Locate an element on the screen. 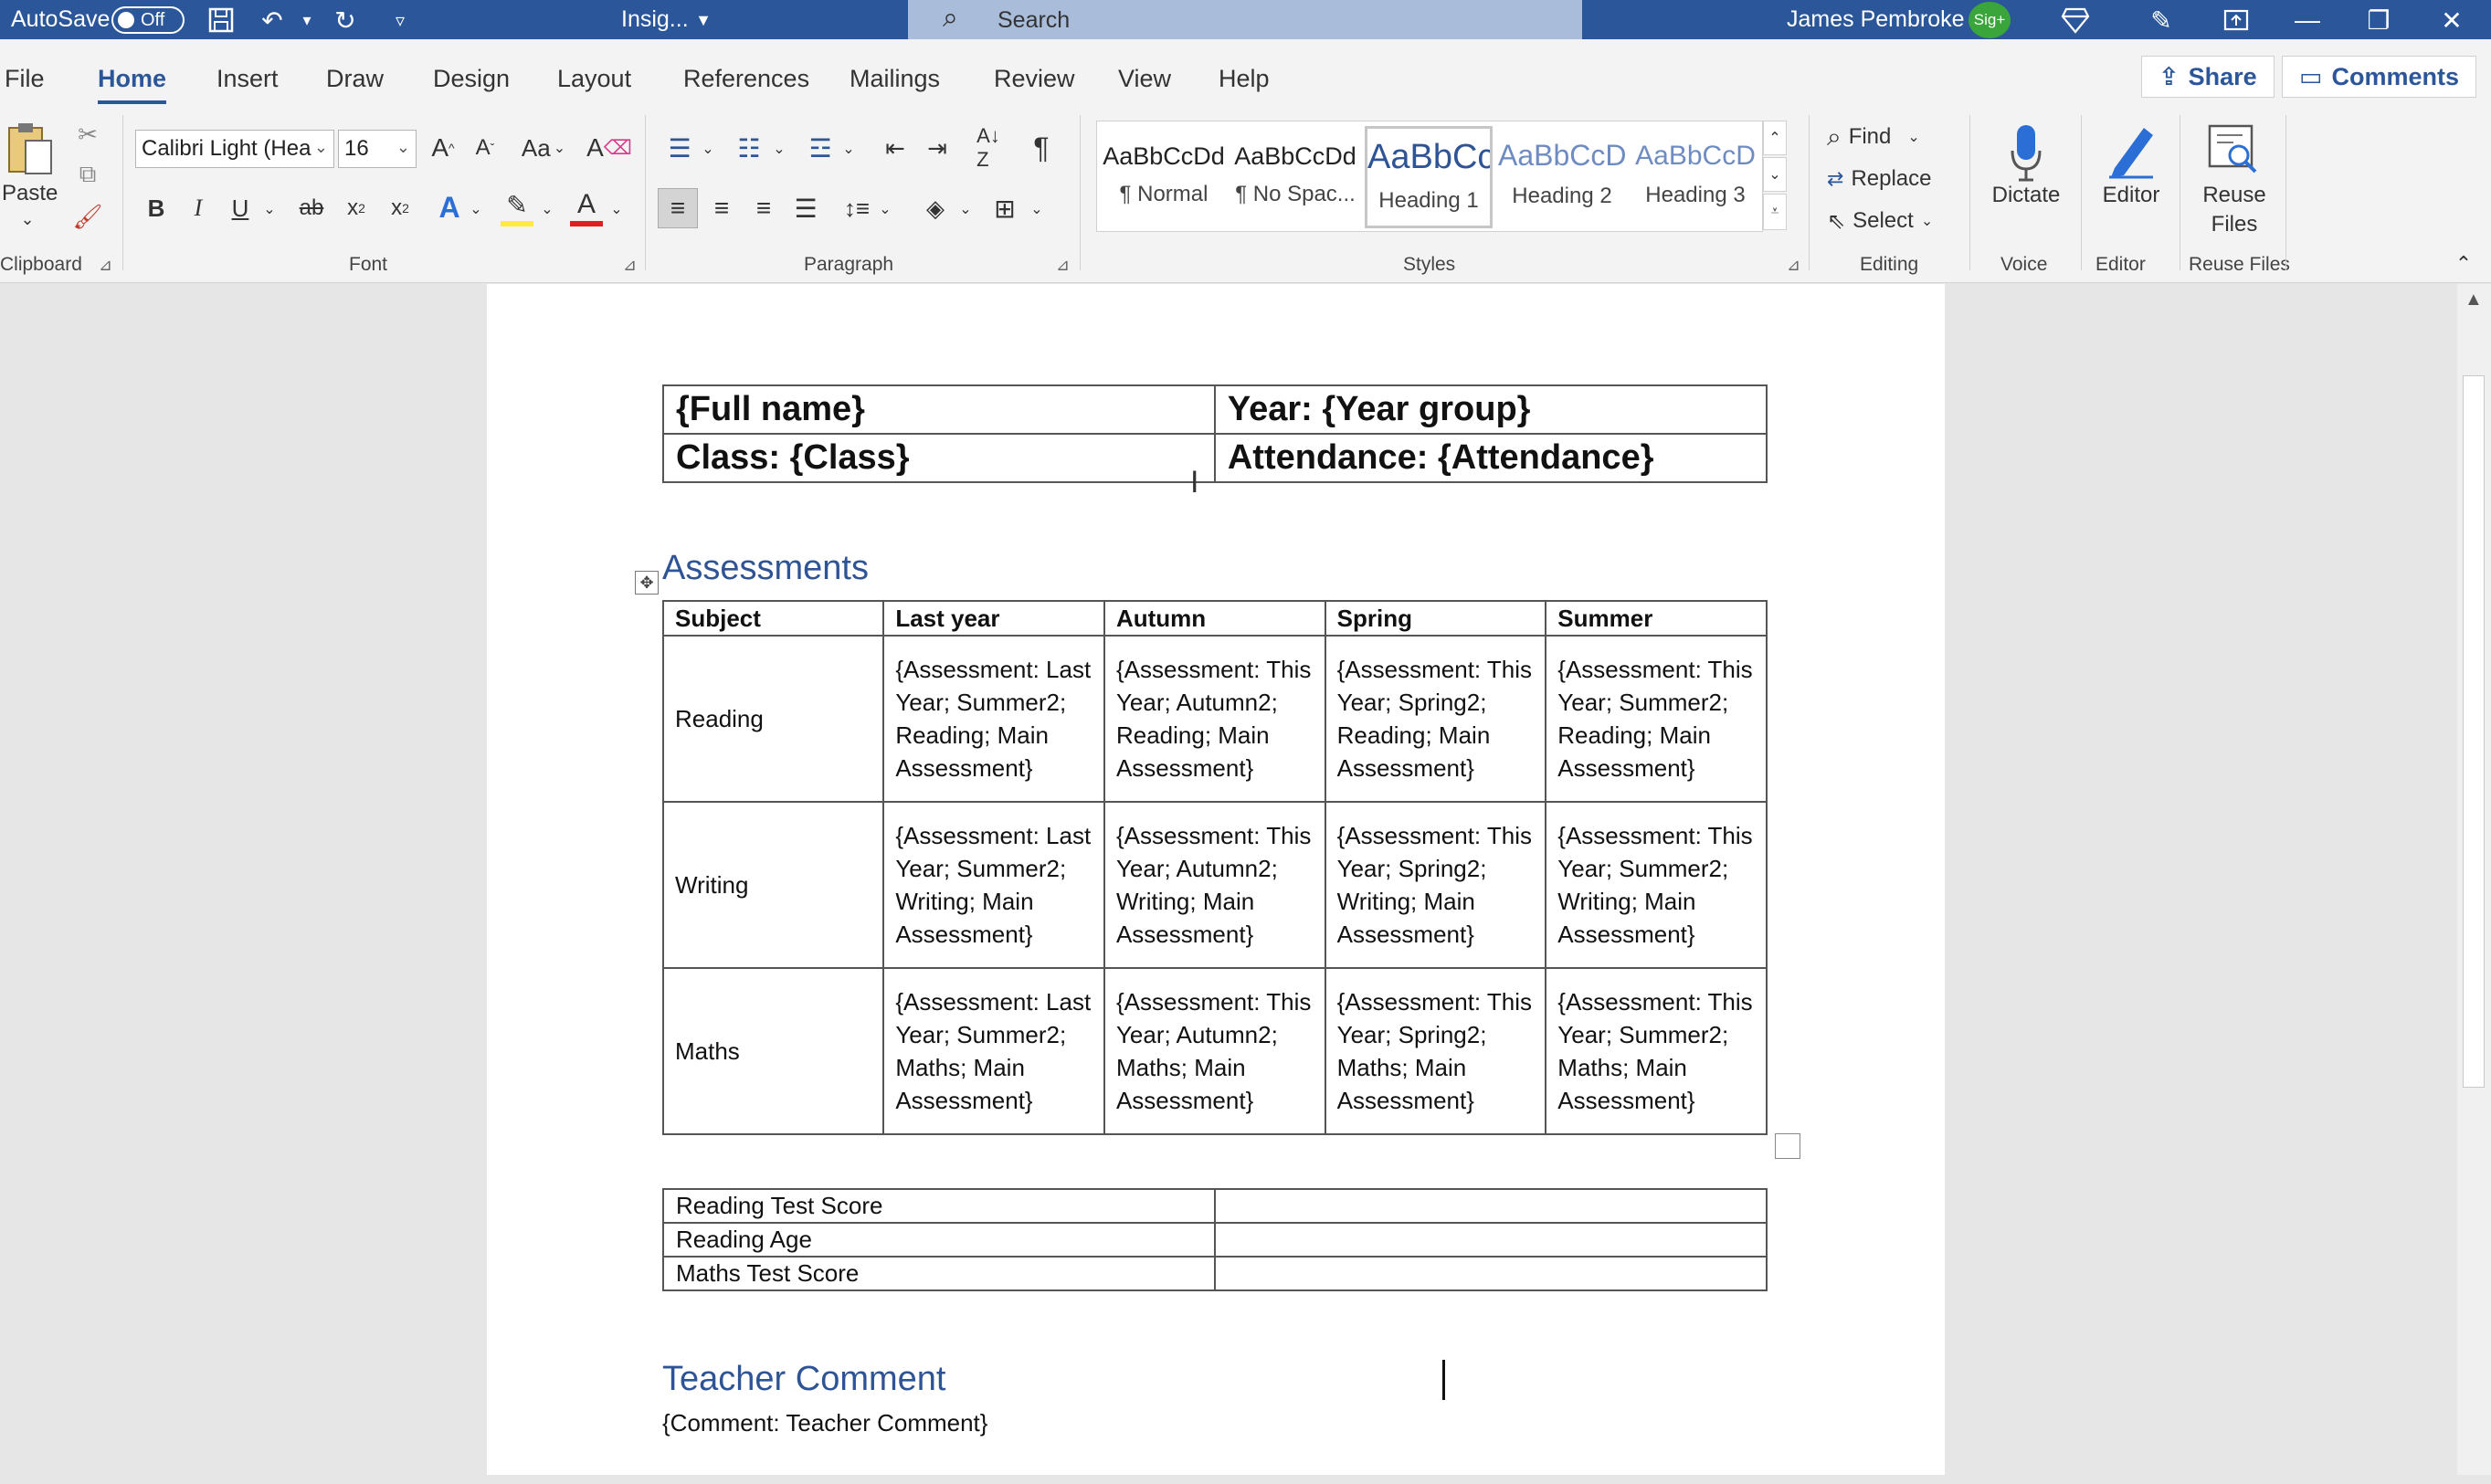 Image resolution: width=2491 pixels, height=1484 pixels. editor-icon is located at coordinates (2131, 150).